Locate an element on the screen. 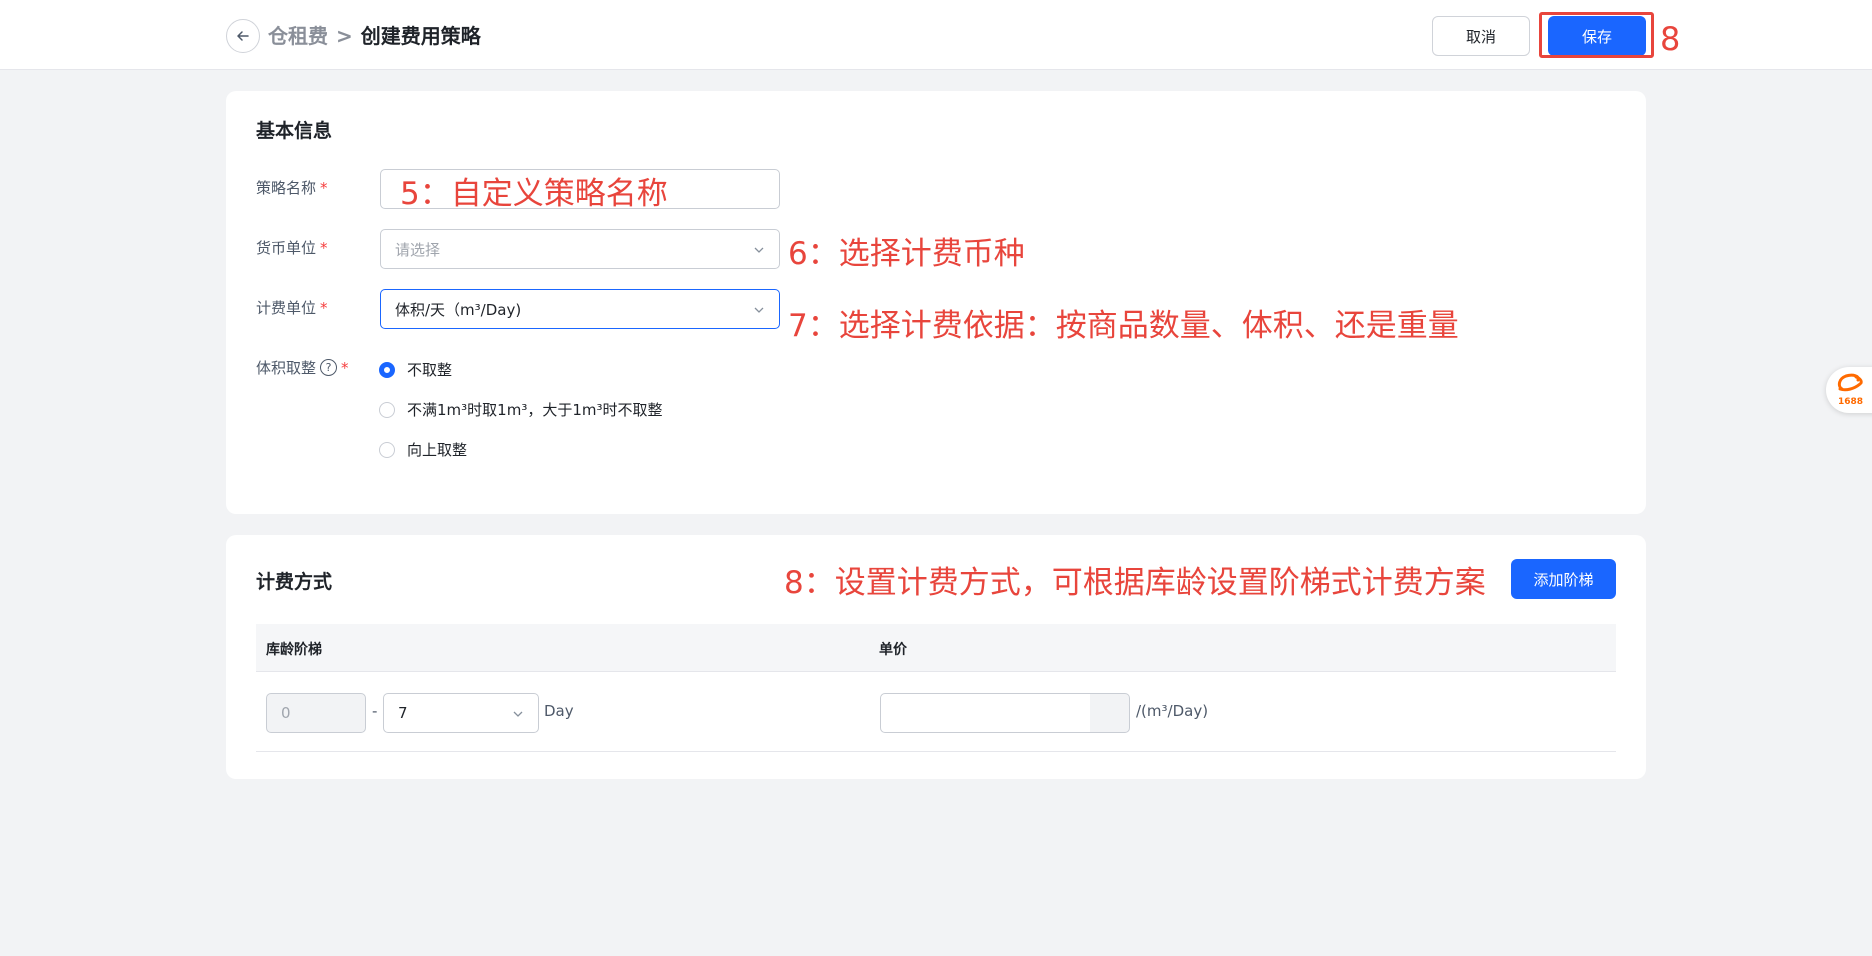  billing-unit-annotation: 7：选择计费依据：按商品数量、体积、还是重量 is located at coordinates (1123, 326).